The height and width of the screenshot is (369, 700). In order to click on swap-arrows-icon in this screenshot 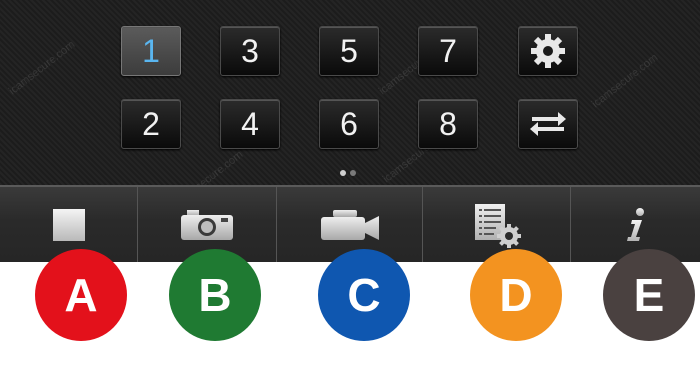, I will do `click(548, 124)`.